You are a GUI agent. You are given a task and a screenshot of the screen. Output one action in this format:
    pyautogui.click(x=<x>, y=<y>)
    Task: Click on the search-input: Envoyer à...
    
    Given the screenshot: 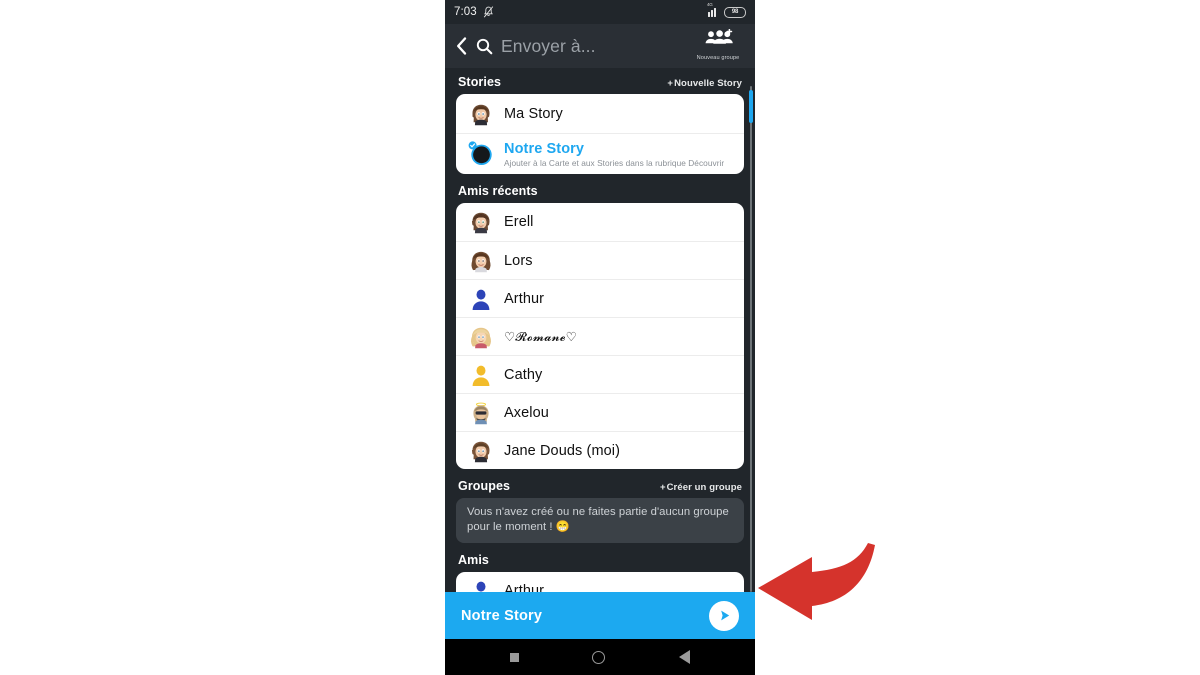 What is the action you would take?
    pyautogui.click(x=591, y=46)
    